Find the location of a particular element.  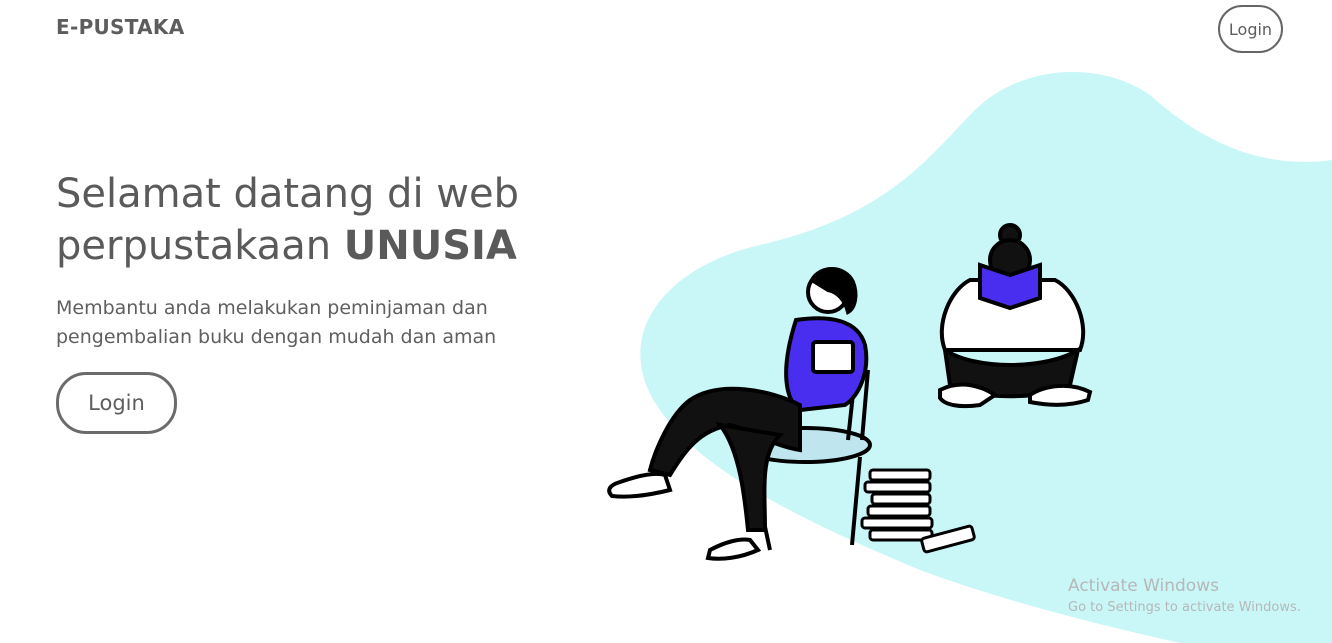

hero-login-button: Login is located at coordinates (116, 403).